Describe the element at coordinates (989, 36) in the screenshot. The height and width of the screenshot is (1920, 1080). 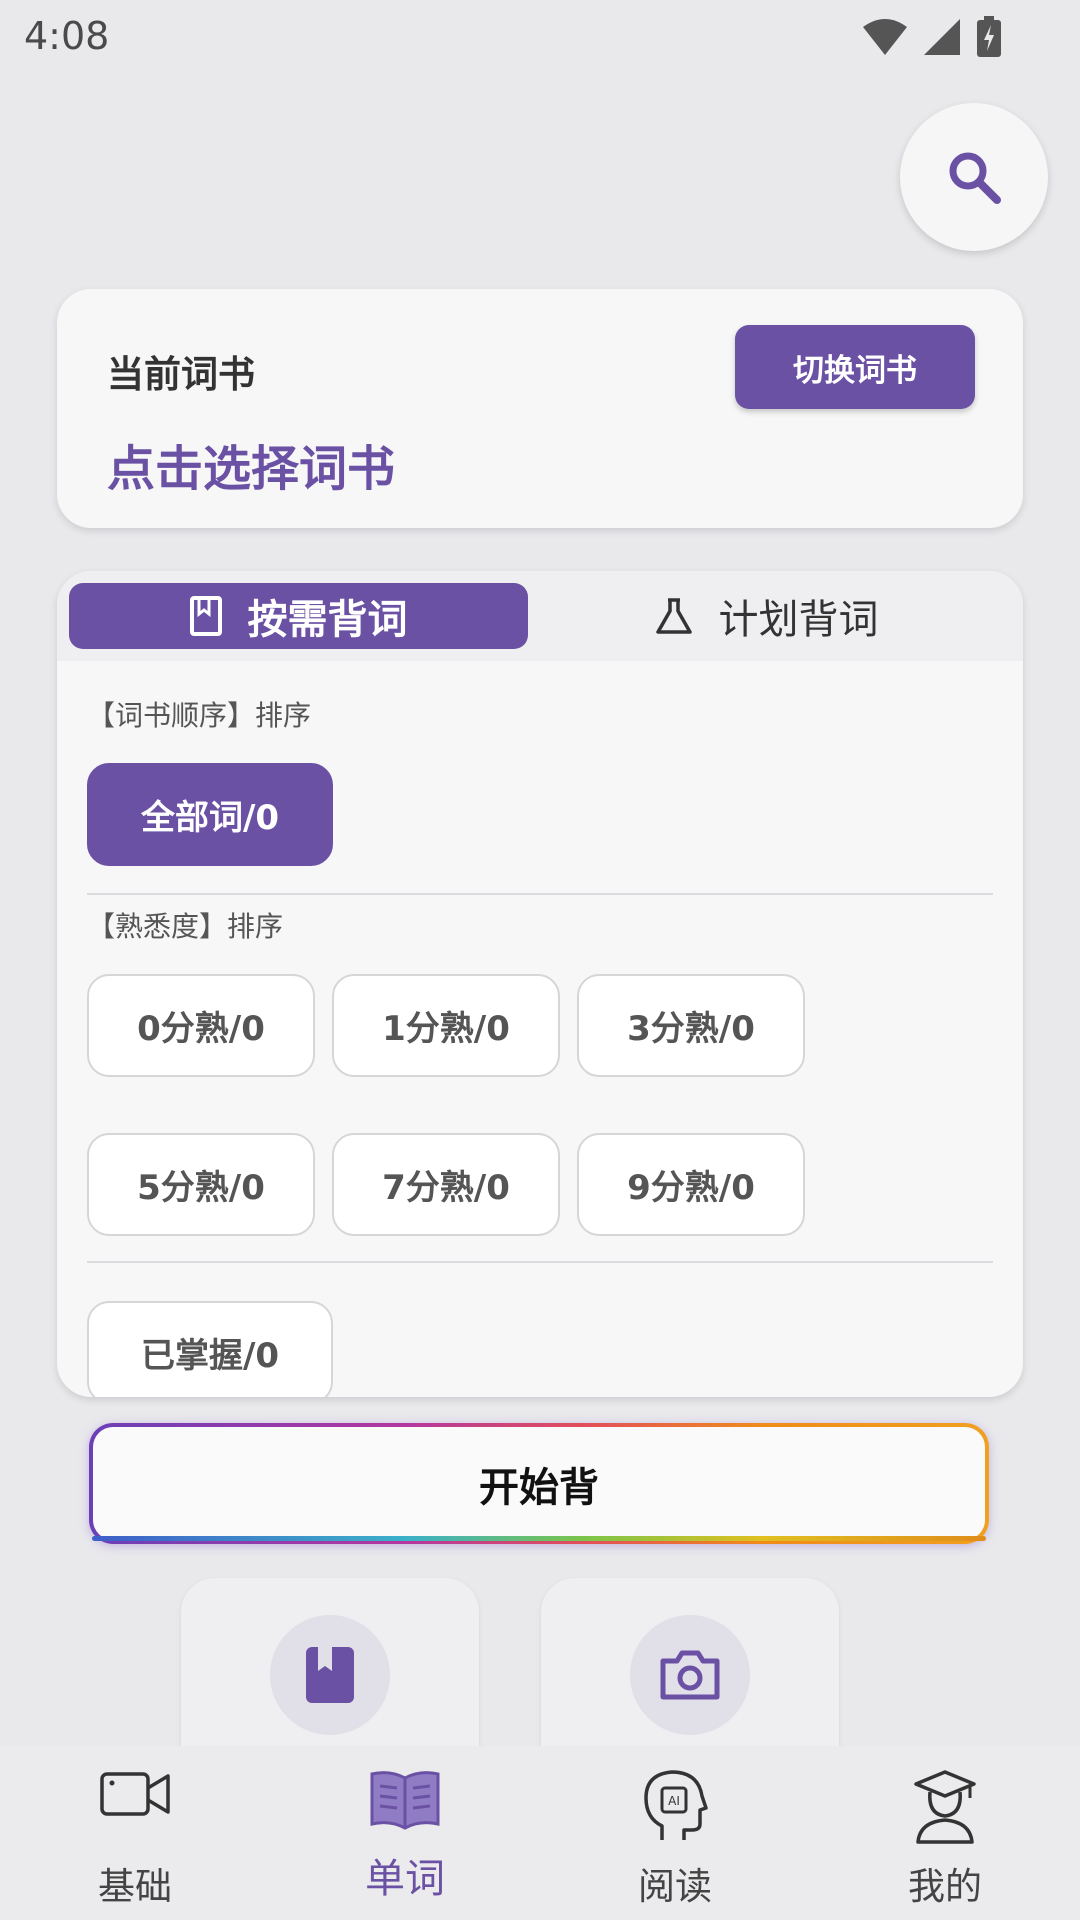
I see `battery-icon` at that location.